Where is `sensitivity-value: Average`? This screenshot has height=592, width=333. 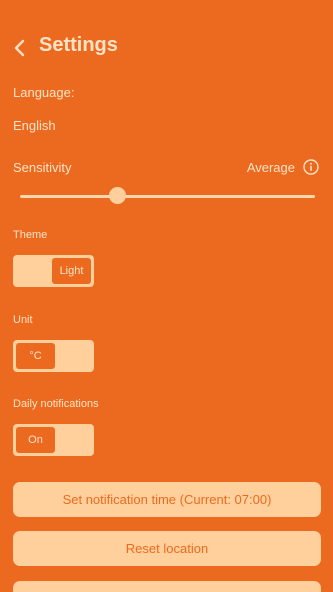
sensitivity-value: Average is located at coordinates (270, 167).